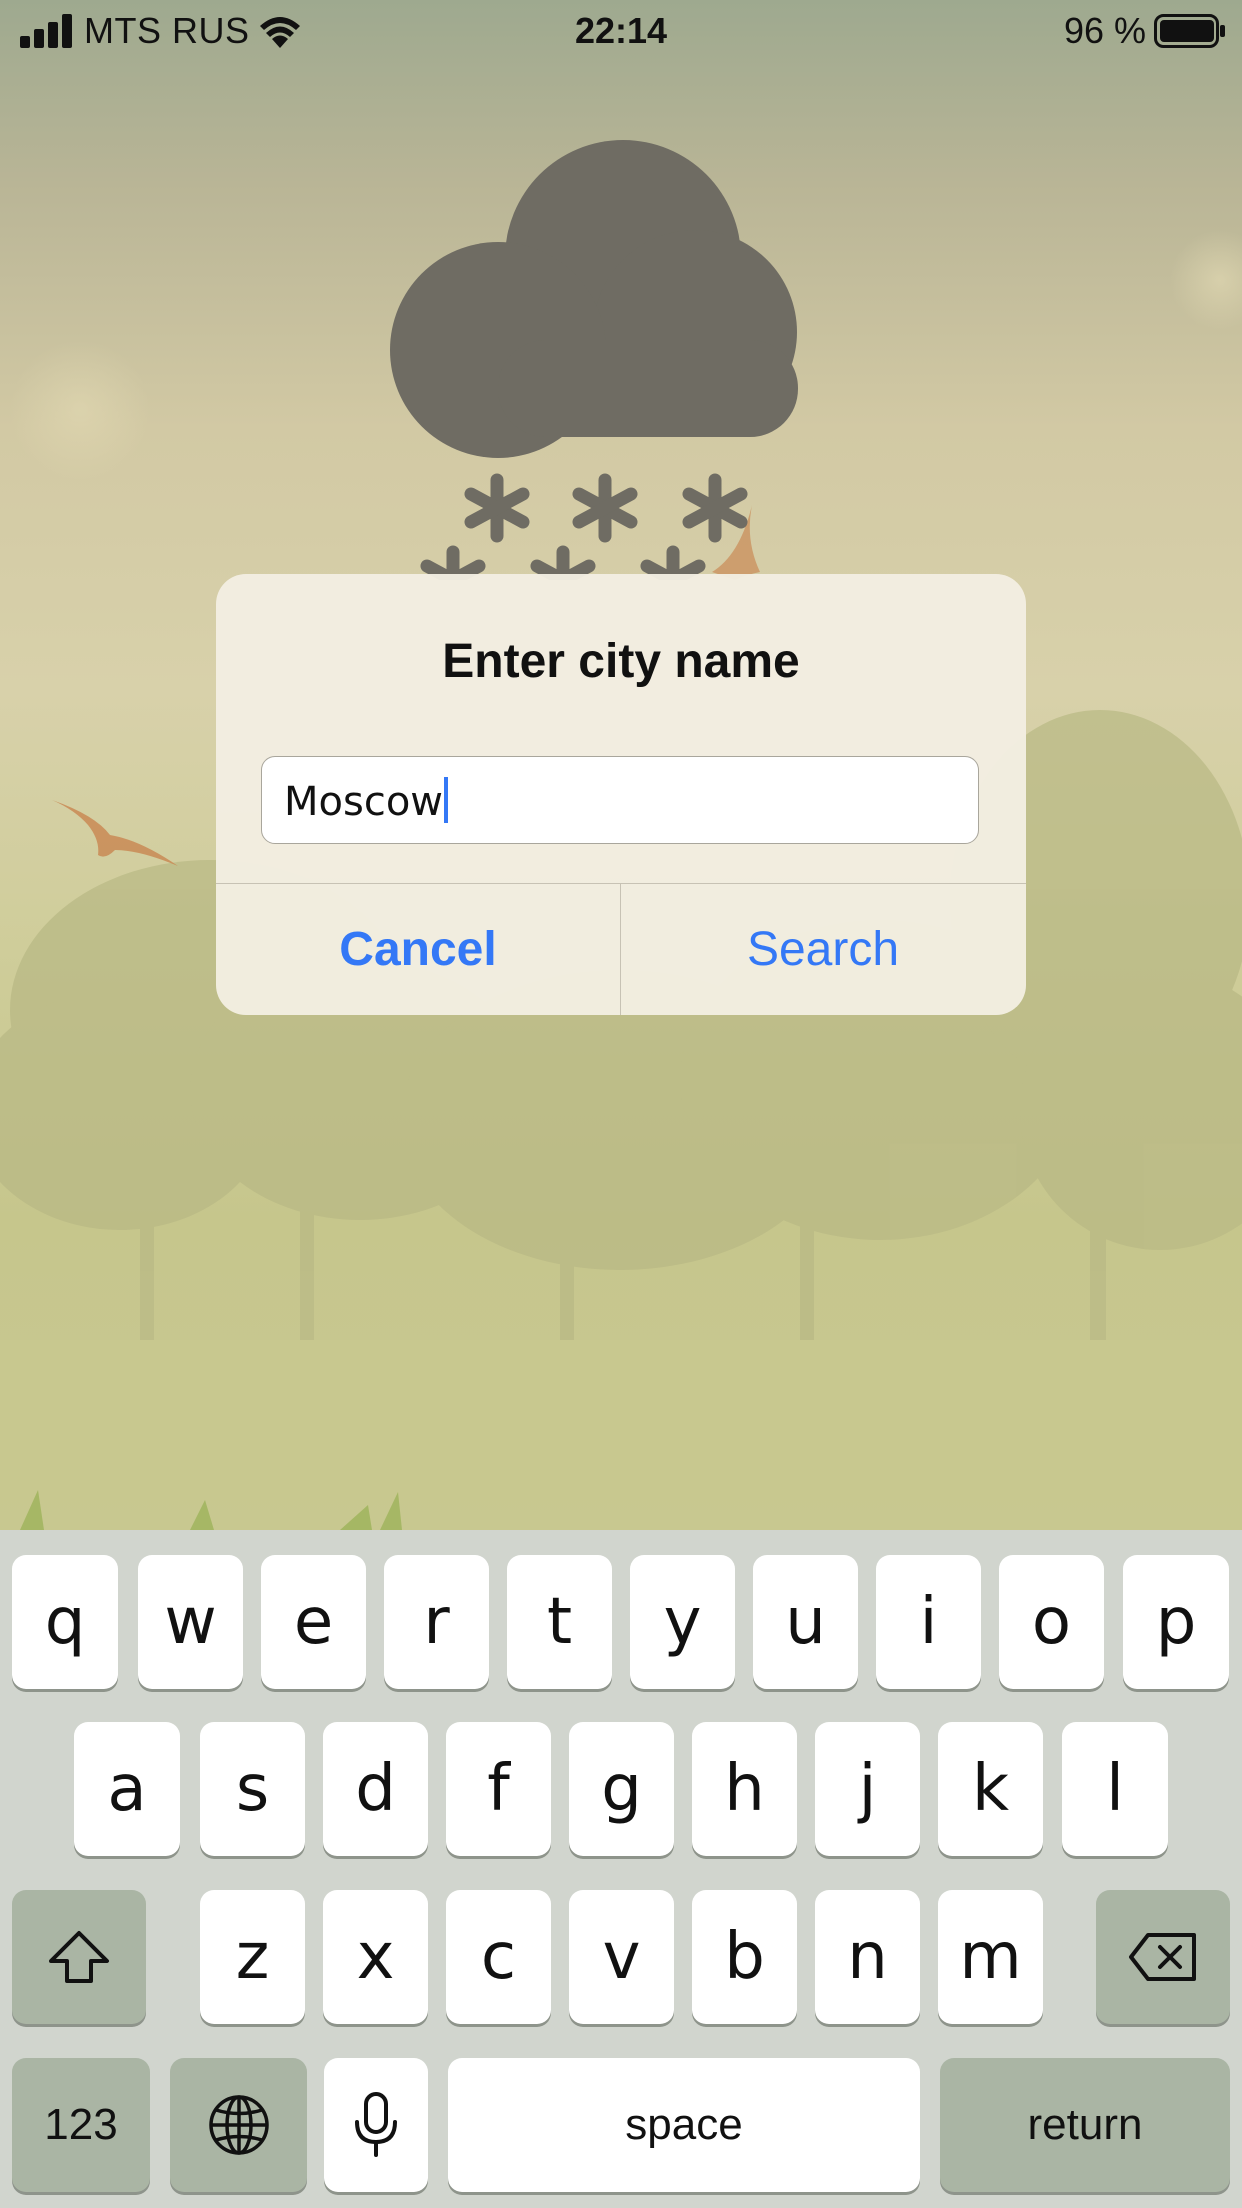  Describe the element at coordinates (928, 1622) in the screenshot. I see `key-i: i` at that location.